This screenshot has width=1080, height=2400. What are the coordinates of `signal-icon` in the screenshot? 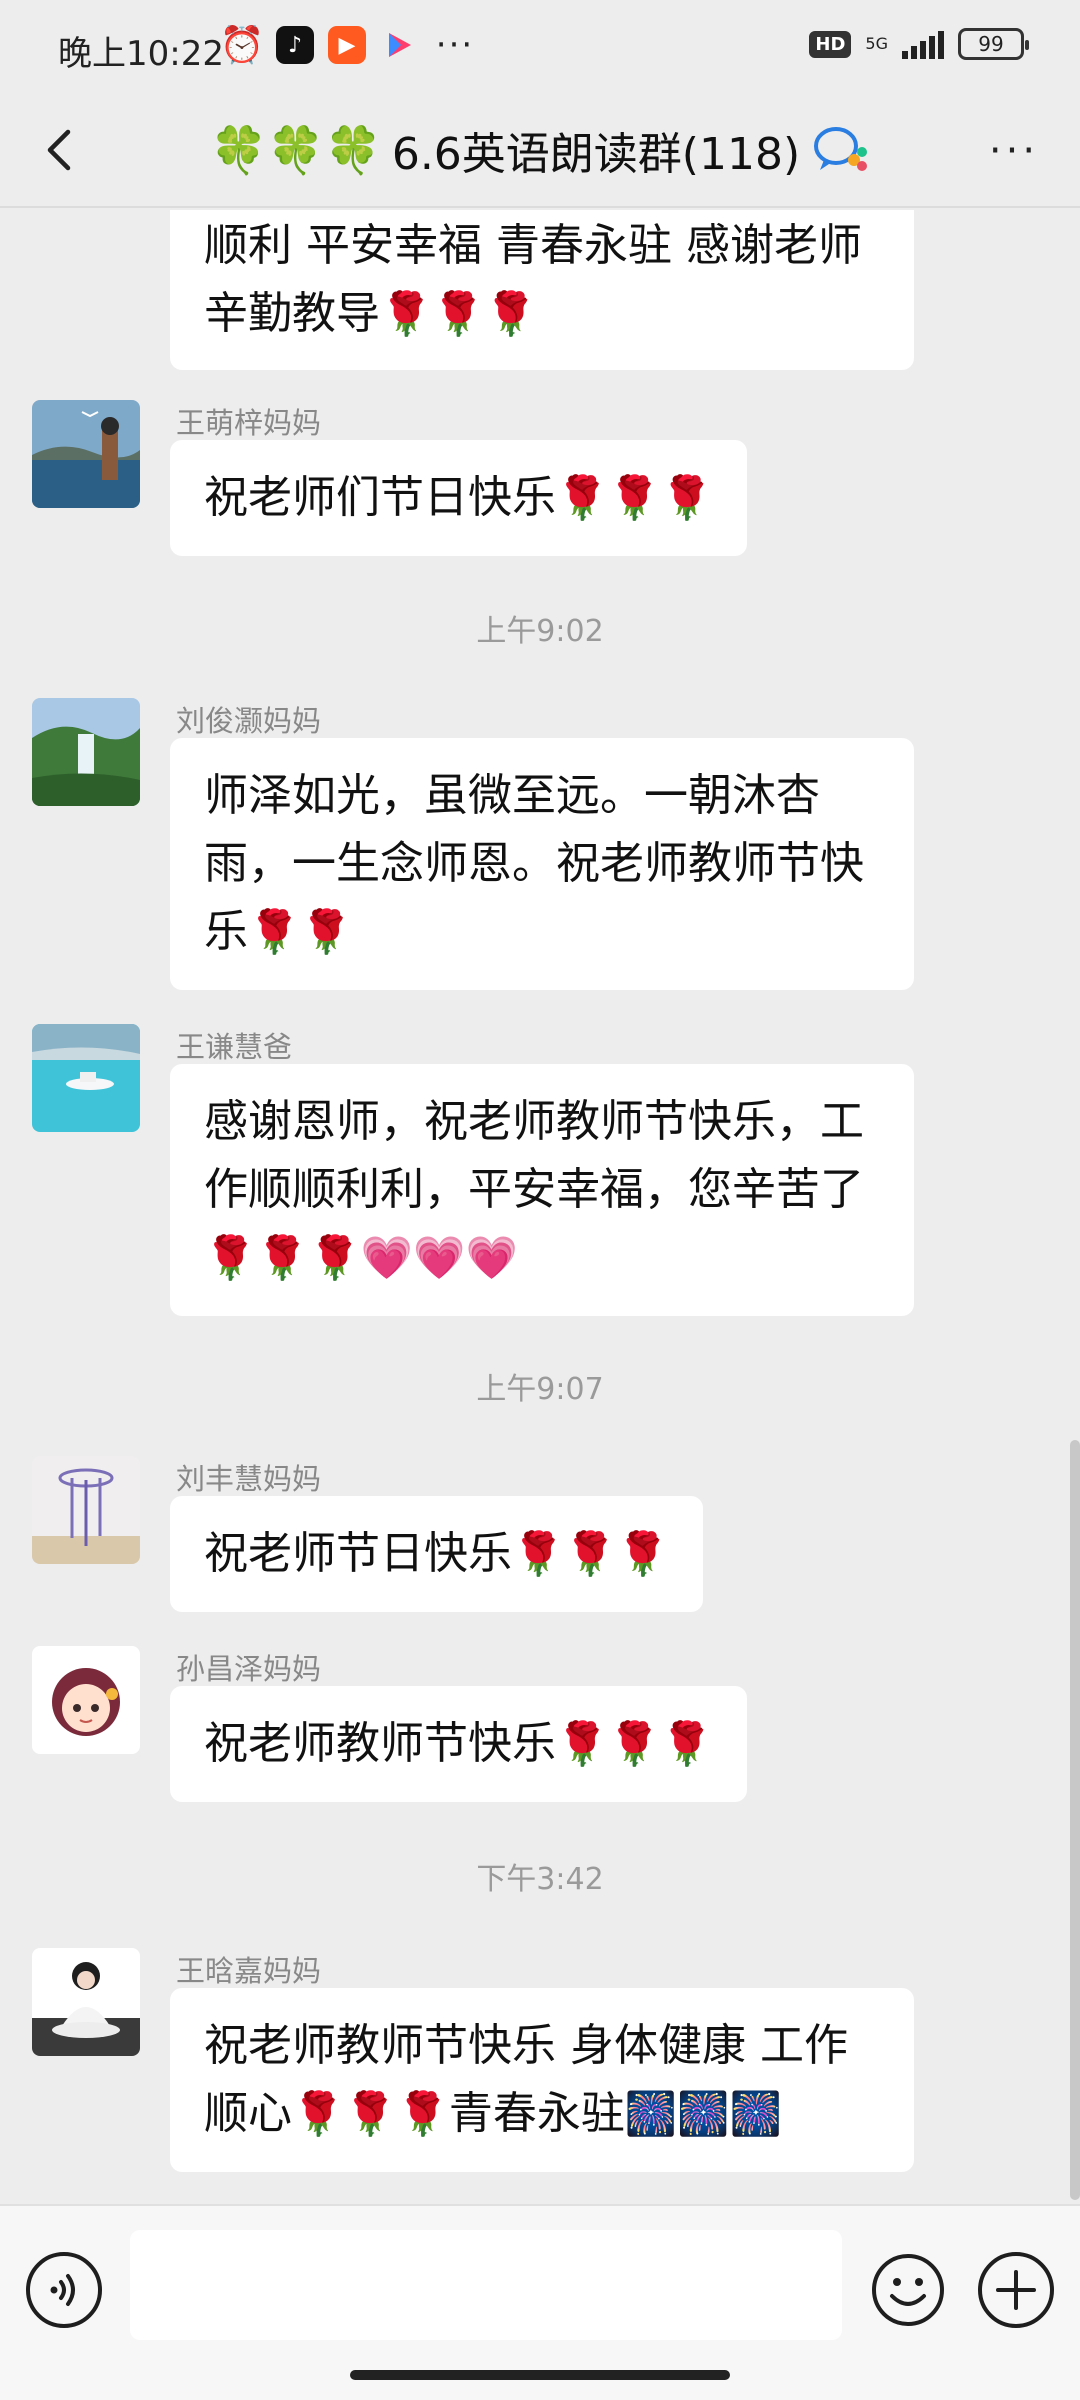 It's located at (923, 44).